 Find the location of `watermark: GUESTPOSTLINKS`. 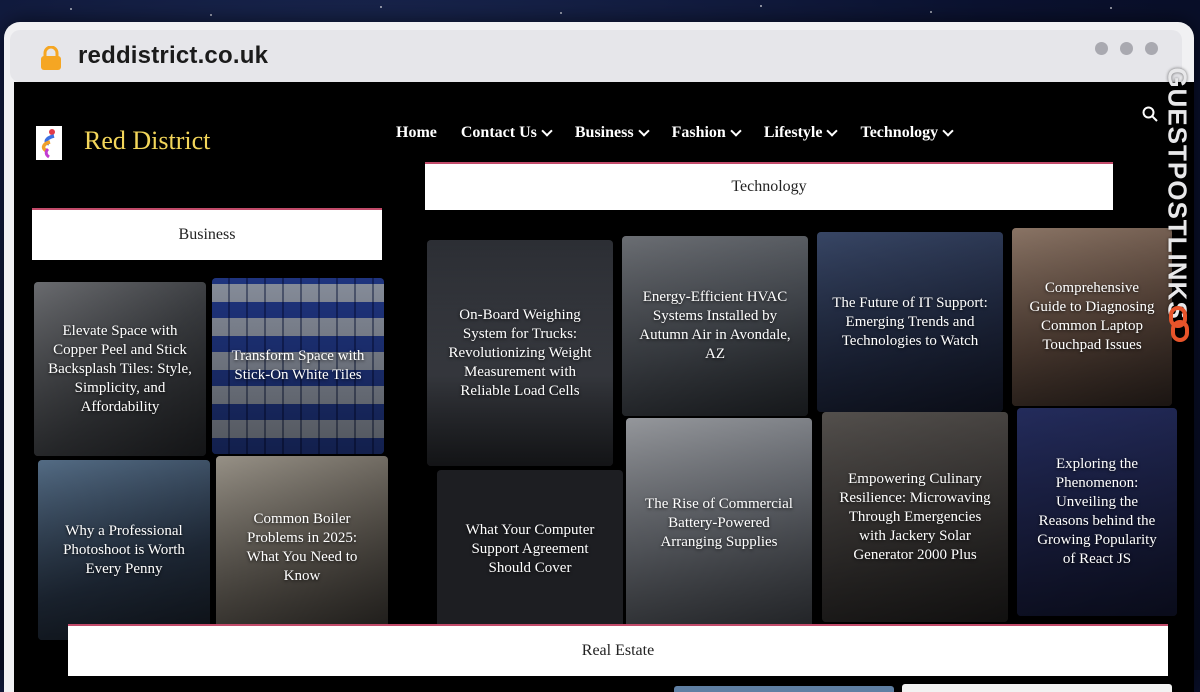

watermark: GUESTPOSTLINKS is located at coordinates (1177, 193).